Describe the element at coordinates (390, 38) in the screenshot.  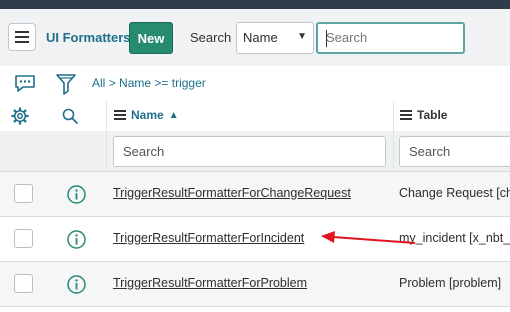
I see `search-input: Search` at that location.